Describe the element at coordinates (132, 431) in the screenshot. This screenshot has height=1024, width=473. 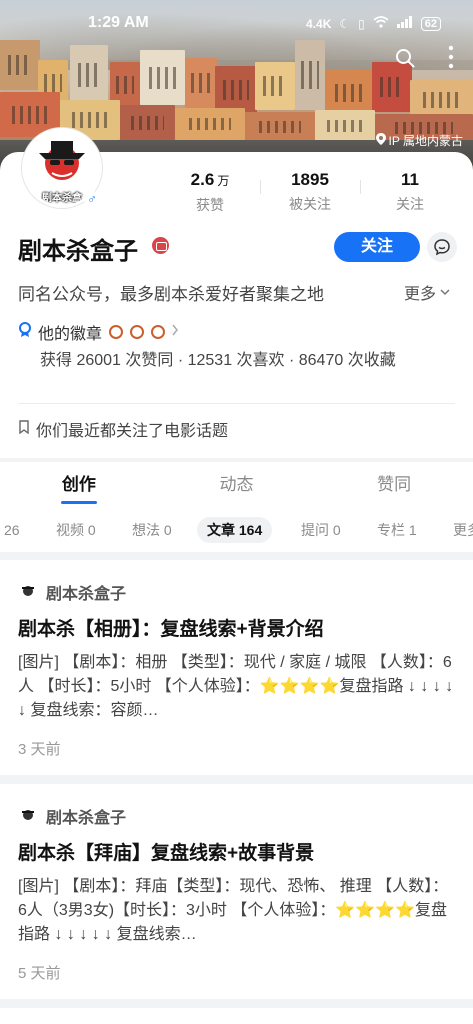
I see `topic-hint-text: 你们最近都关注了电影话题` at that location.